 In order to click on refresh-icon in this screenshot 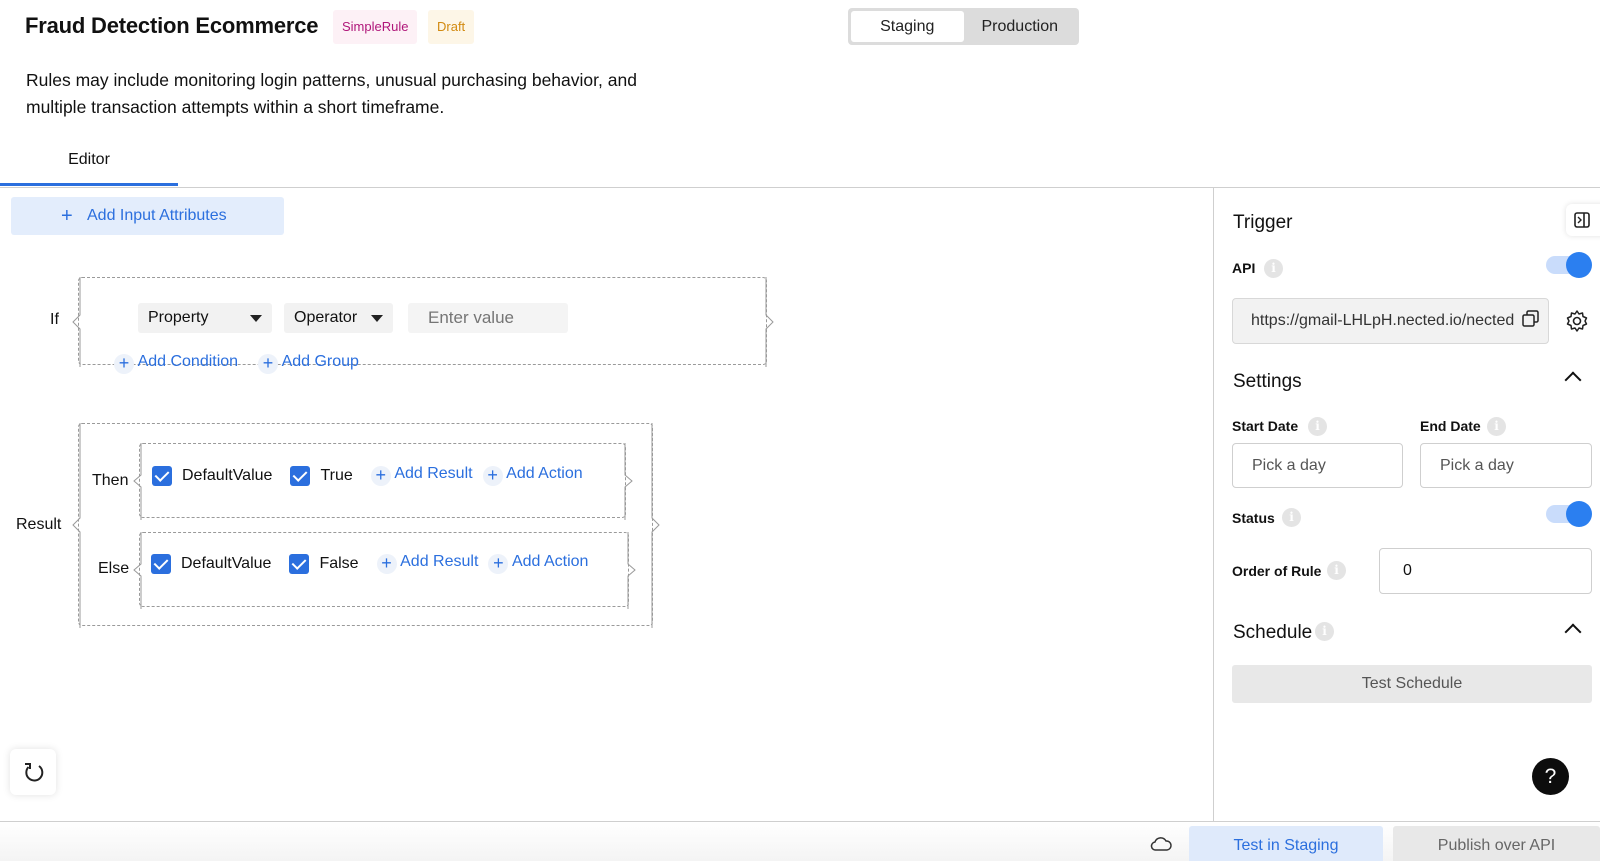, I will do `click(34, 772)`.